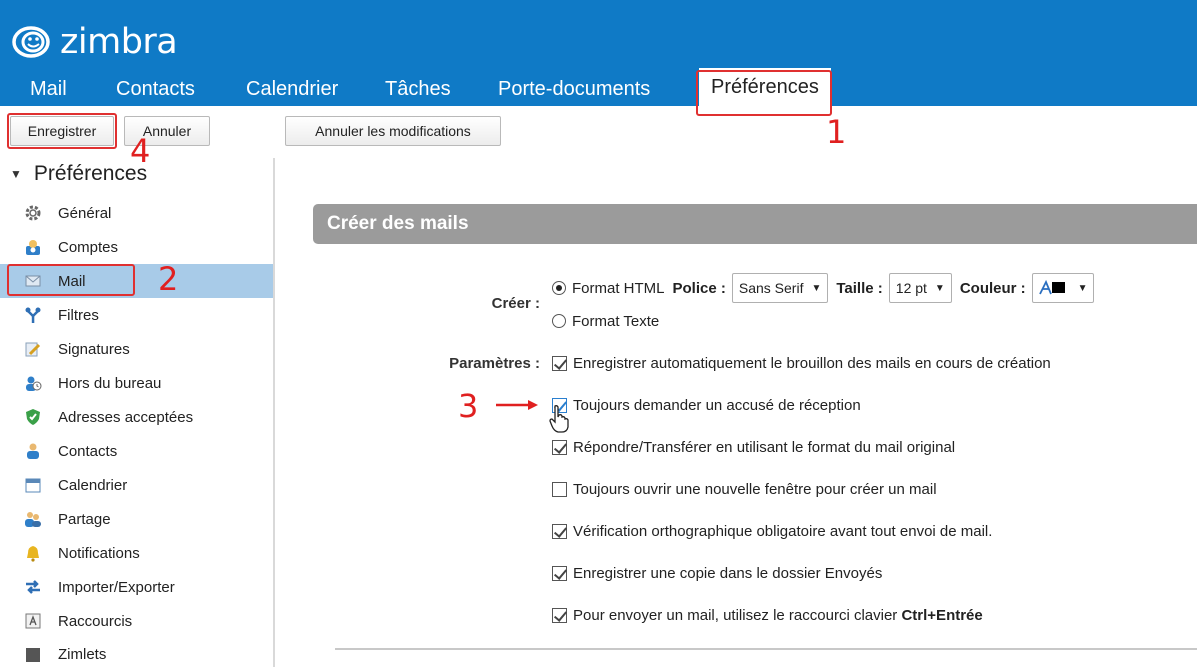 This screenshot has width=1197, height=667. What do you see at coordinates (82, 654) in the screenshot?
I see `sidebar-item-label: Zimlets` at bounding box center [82, 654].